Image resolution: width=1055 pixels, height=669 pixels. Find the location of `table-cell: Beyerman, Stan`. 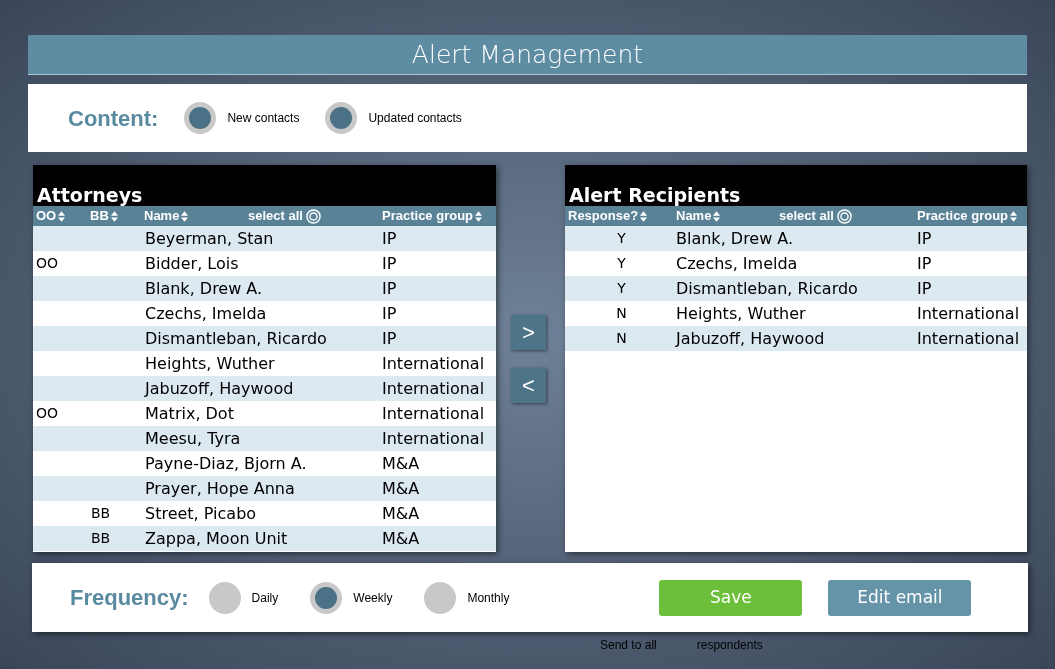

table-cell: Beyerman, Stan is located at coordinates (209, 238).